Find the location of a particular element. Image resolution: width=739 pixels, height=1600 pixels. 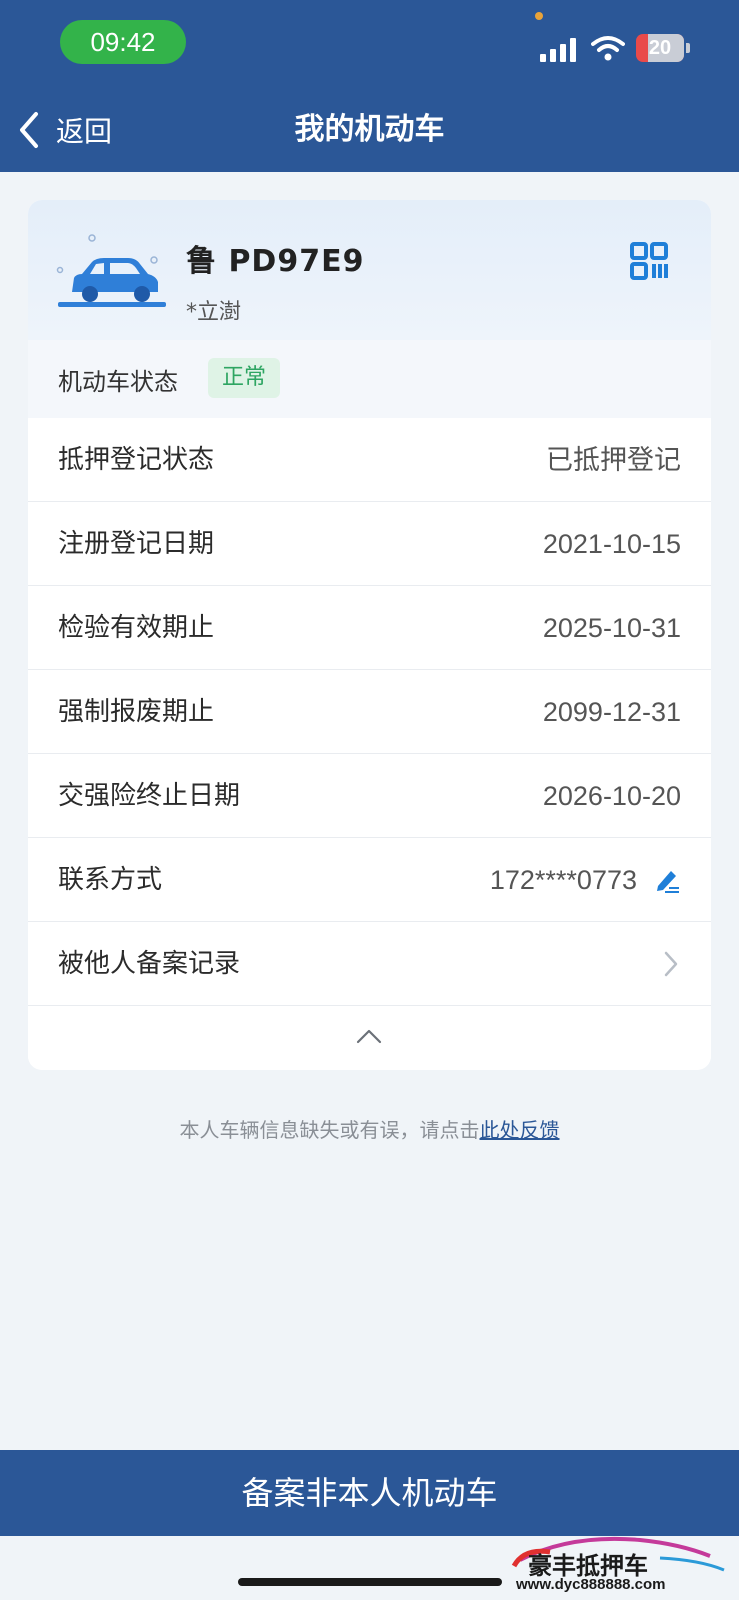

car-icon is located at coordinates (111, 270).